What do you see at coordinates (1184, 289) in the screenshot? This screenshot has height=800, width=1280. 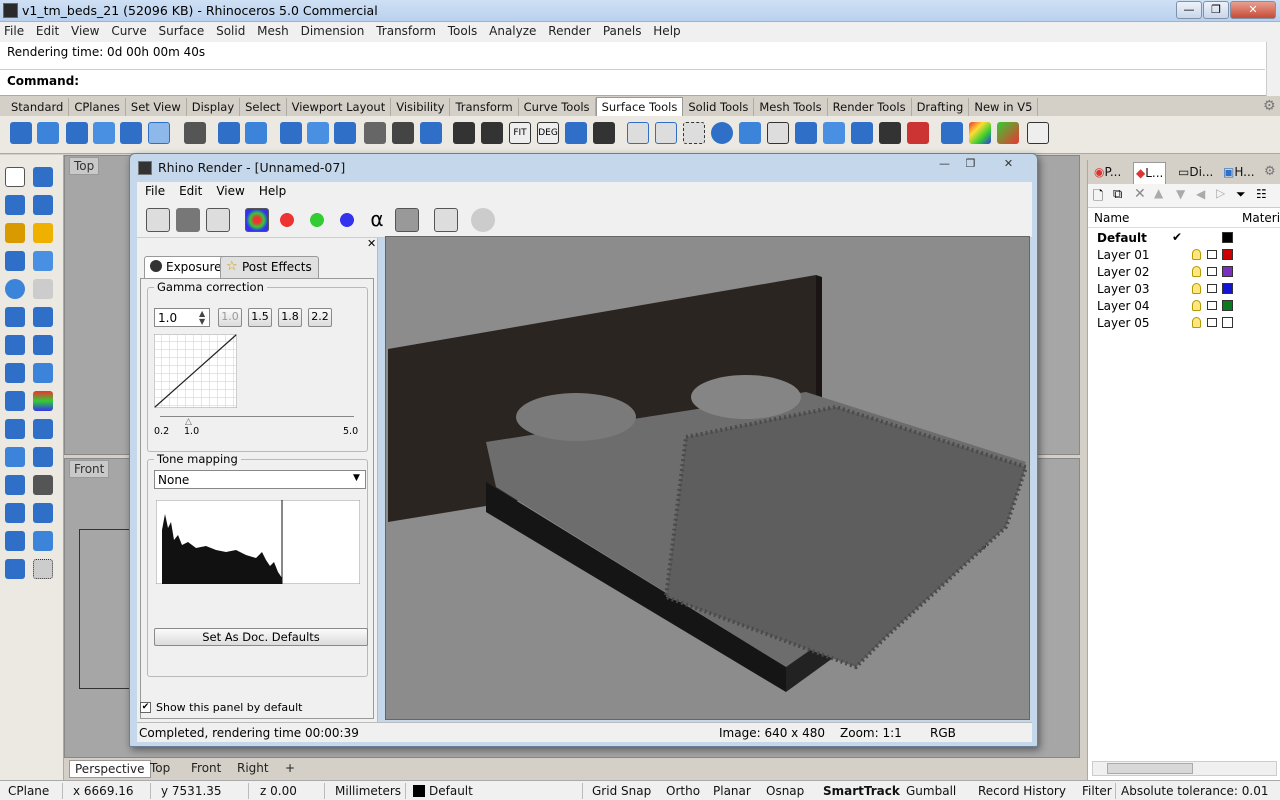 I see `layer-row: Layer 03` at bounding box center [1184, 289].